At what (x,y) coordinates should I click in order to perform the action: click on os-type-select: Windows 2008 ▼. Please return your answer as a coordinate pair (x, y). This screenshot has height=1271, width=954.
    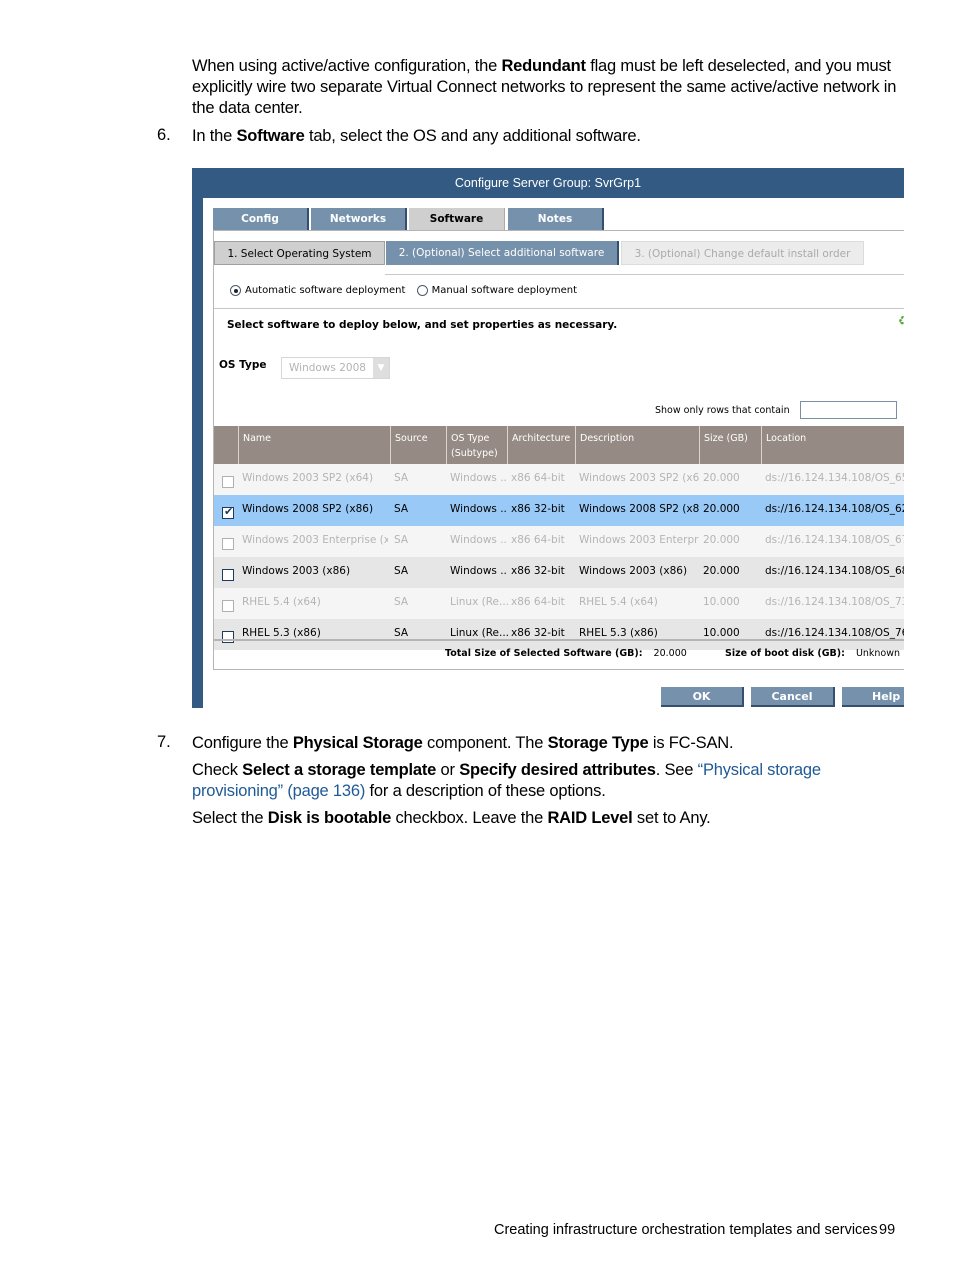
    Looking at the image, I should click on (335, 368).